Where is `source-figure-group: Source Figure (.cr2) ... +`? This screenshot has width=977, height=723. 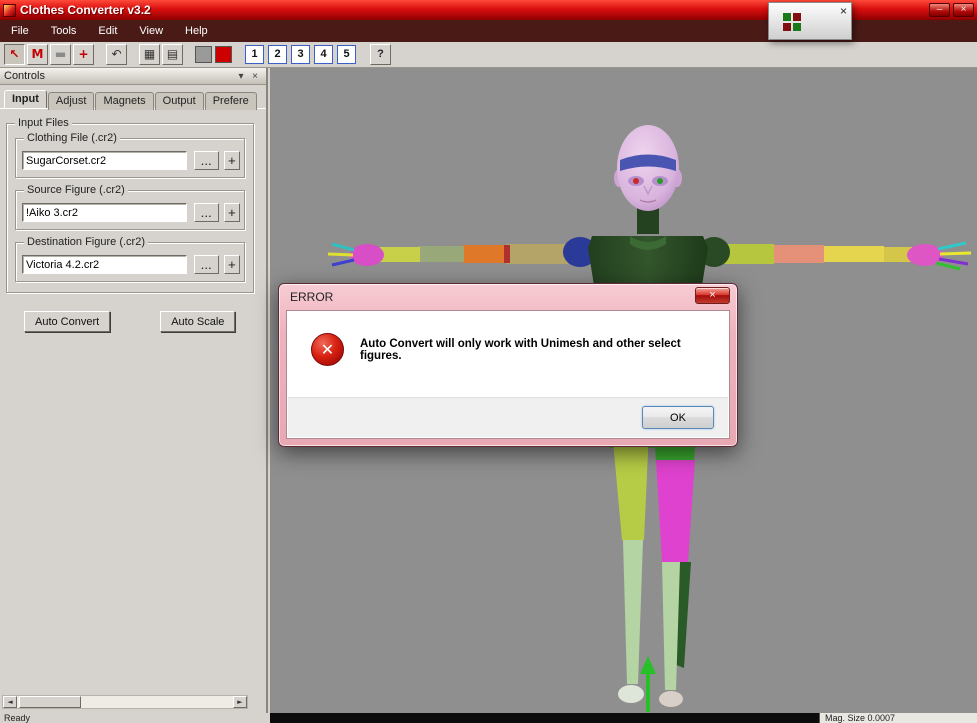 source-figure-group: Source Figure (.cr2) ... + is located at coordinates (130, 207).